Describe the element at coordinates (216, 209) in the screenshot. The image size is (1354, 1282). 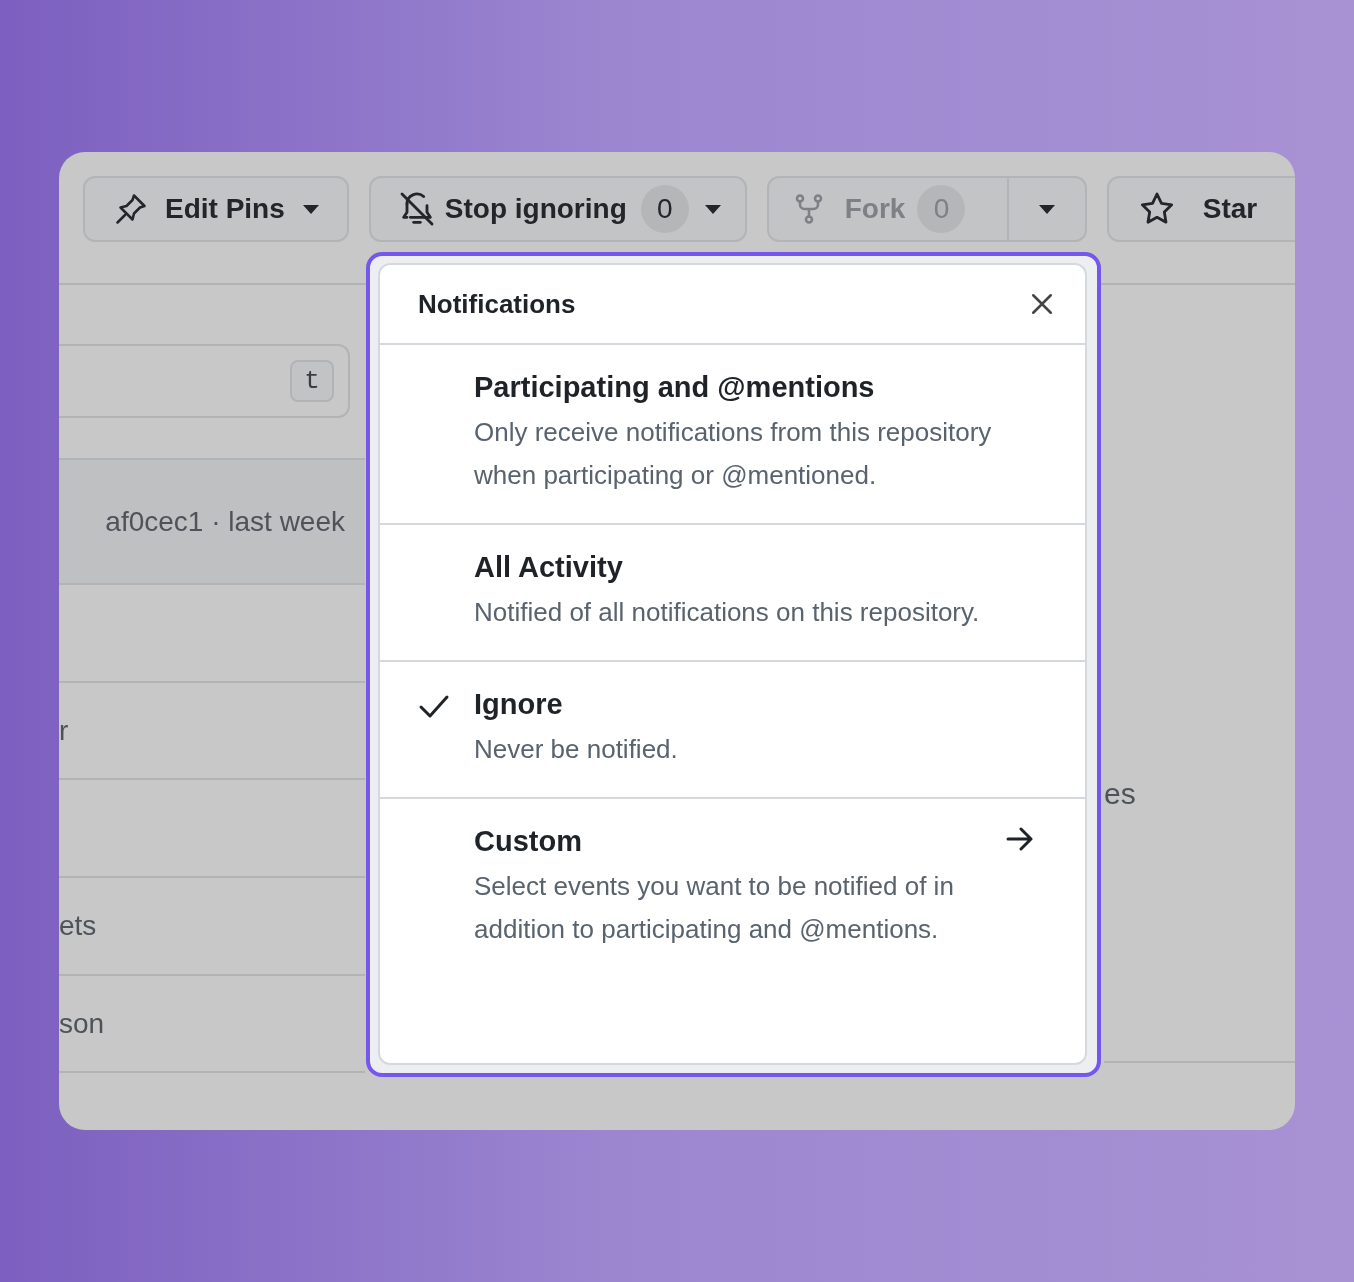
I see `edit-pins-button: Edit Pins` at that location.